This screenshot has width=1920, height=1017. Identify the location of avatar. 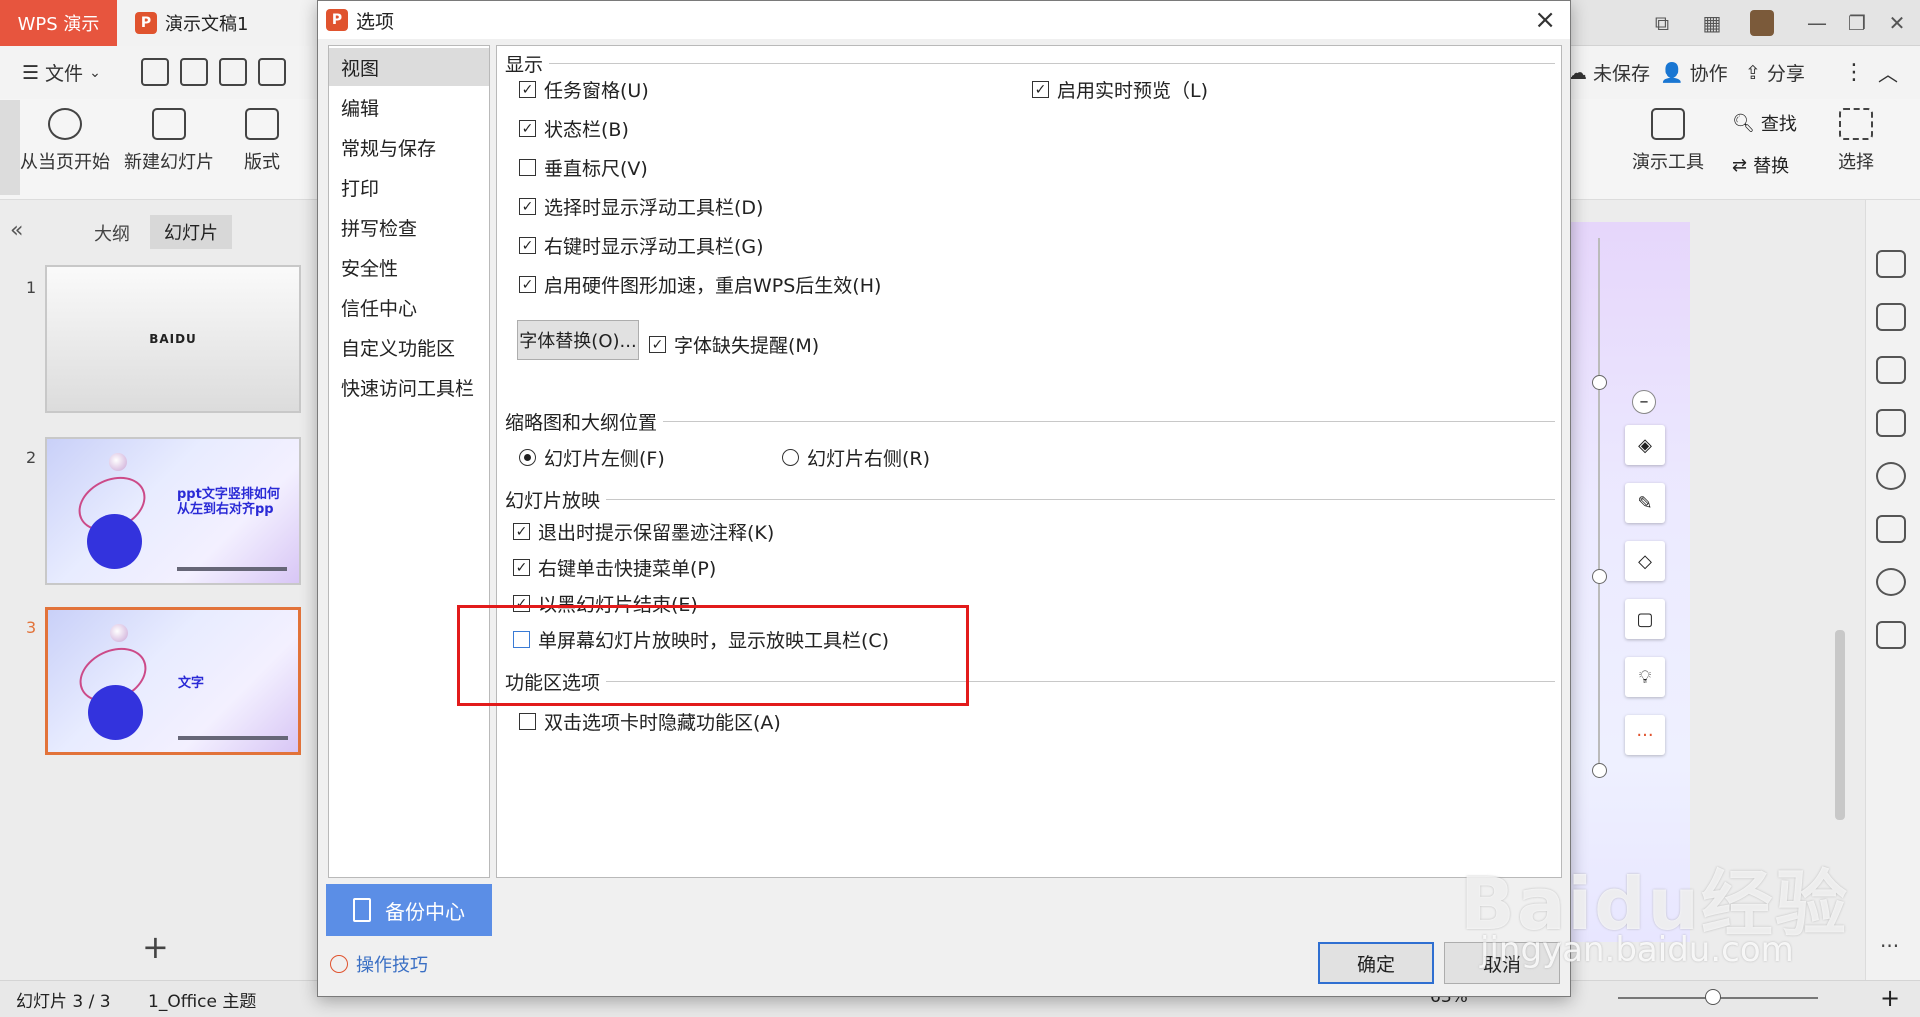
(1762, 23).